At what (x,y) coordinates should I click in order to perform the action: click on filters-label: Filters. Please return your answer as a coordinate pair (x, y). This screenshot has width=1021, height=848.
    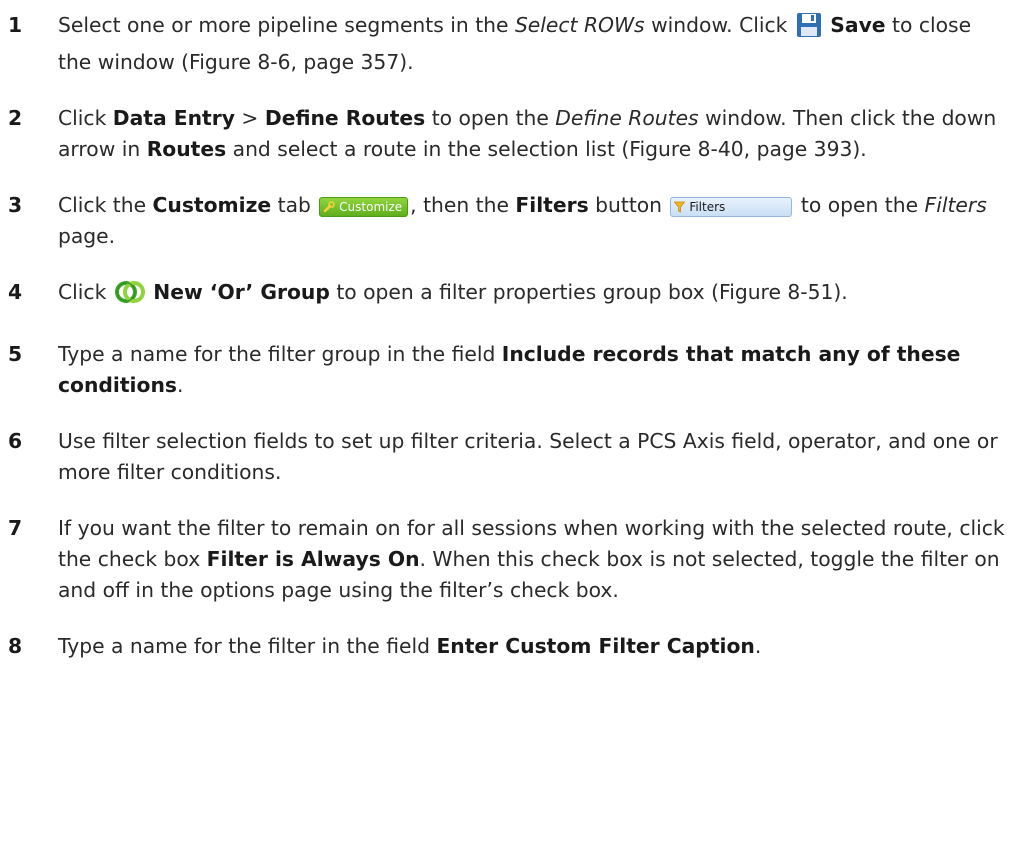
    Looking at the image, I should click on (552, 205).